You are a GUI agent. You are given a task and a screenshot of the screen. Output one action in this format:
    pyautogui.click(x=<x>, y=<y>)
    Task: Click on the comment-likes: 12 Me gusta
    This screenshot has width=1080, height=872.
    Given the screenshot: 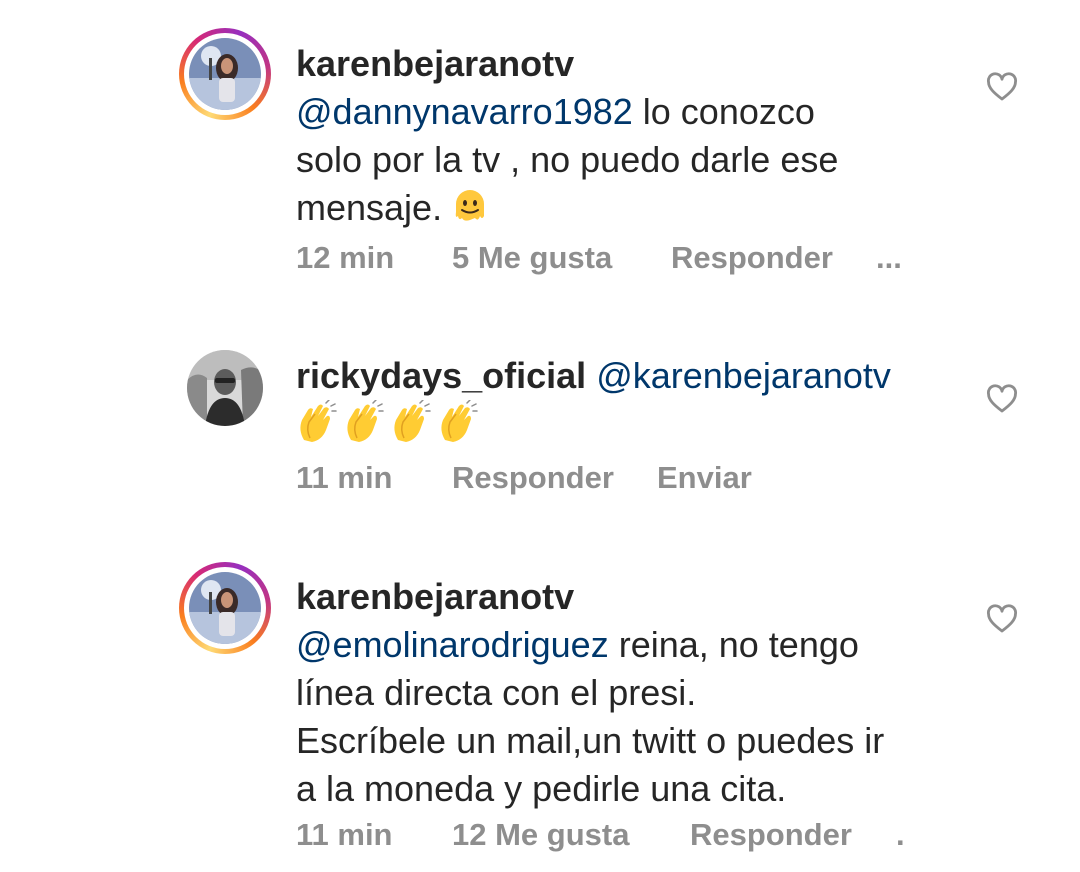 What is the action you would take?
    pyautogui.click(x=540, y=835)
    